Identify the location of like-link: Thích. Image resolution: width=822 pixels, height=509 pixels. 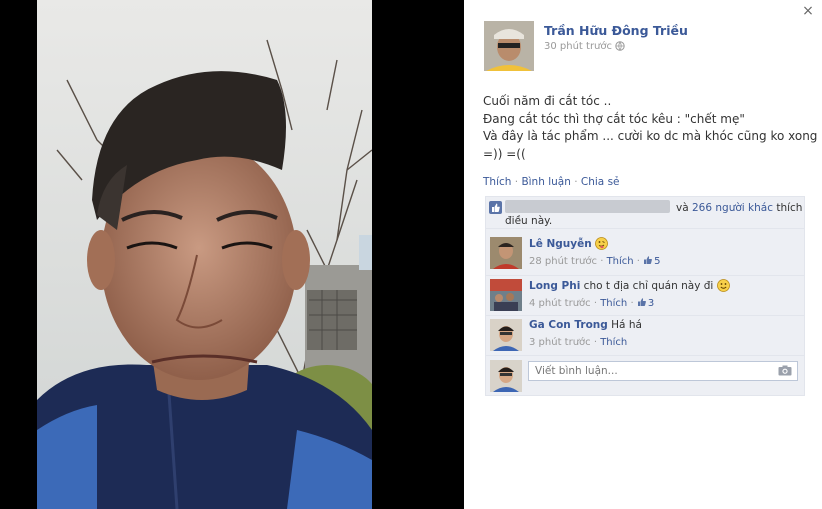
(497, 182).